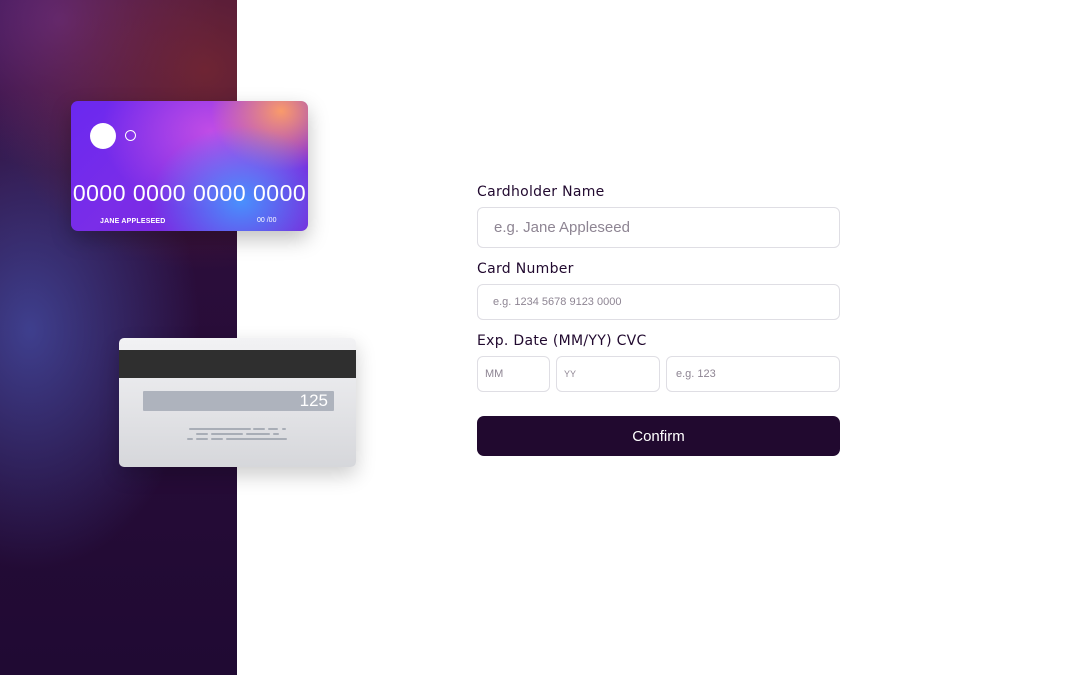 The image size is (1080, 675). What do you see at coordinates (103, 136) in the screenshot?
I see `card-logo-filled-circle-icon` at bounding box center [103, 136].